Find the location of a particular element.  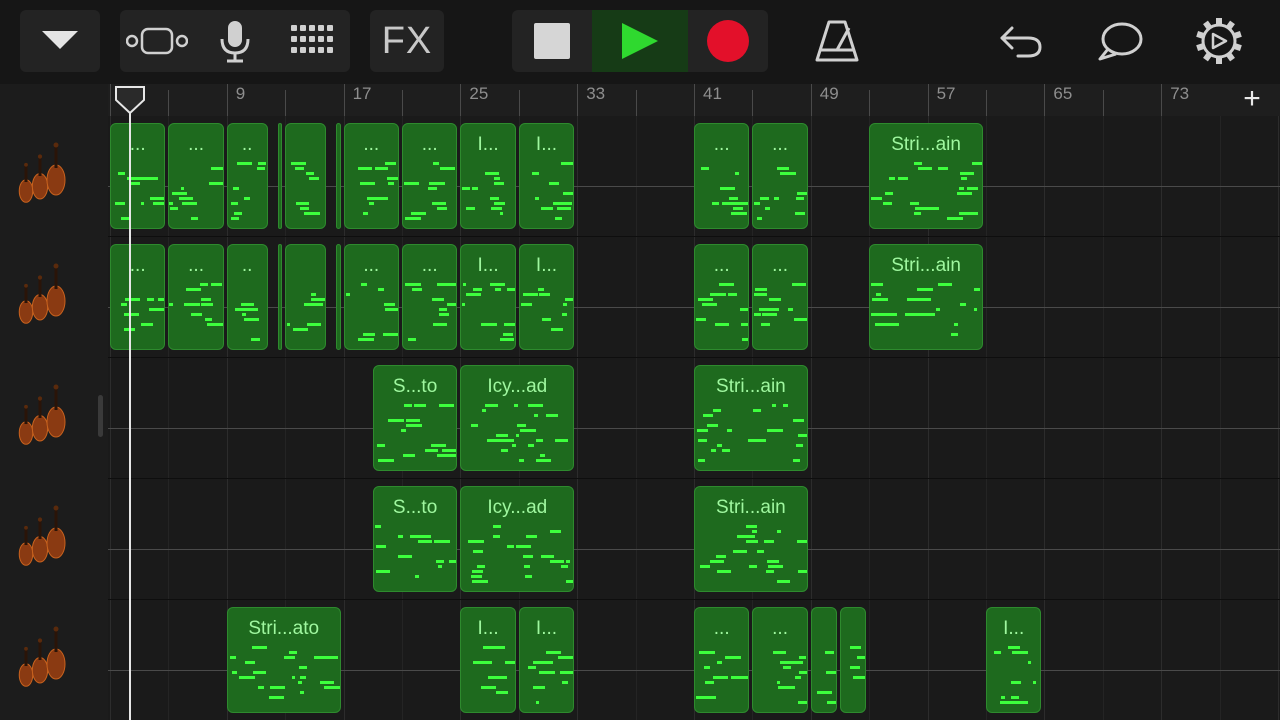

region-title: Stri...ain is located at coordinates (926, 144).